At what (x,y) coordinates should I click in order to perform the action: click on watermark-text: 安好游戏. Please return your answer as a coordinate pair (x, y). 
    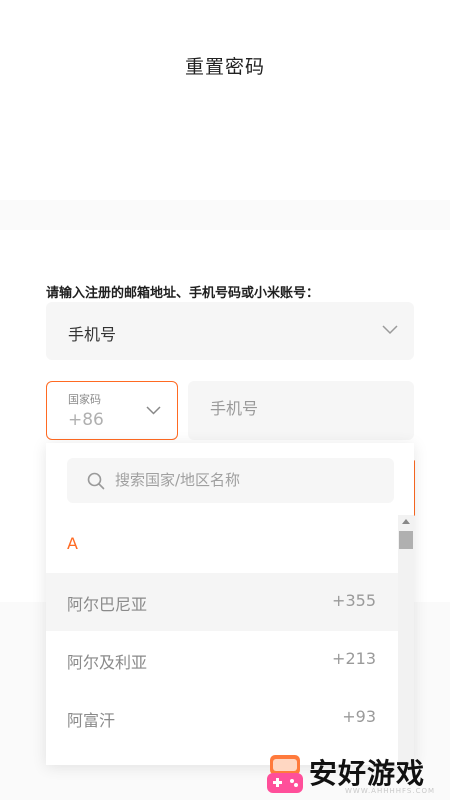
    Looking at the image, I should click on (367, 773).